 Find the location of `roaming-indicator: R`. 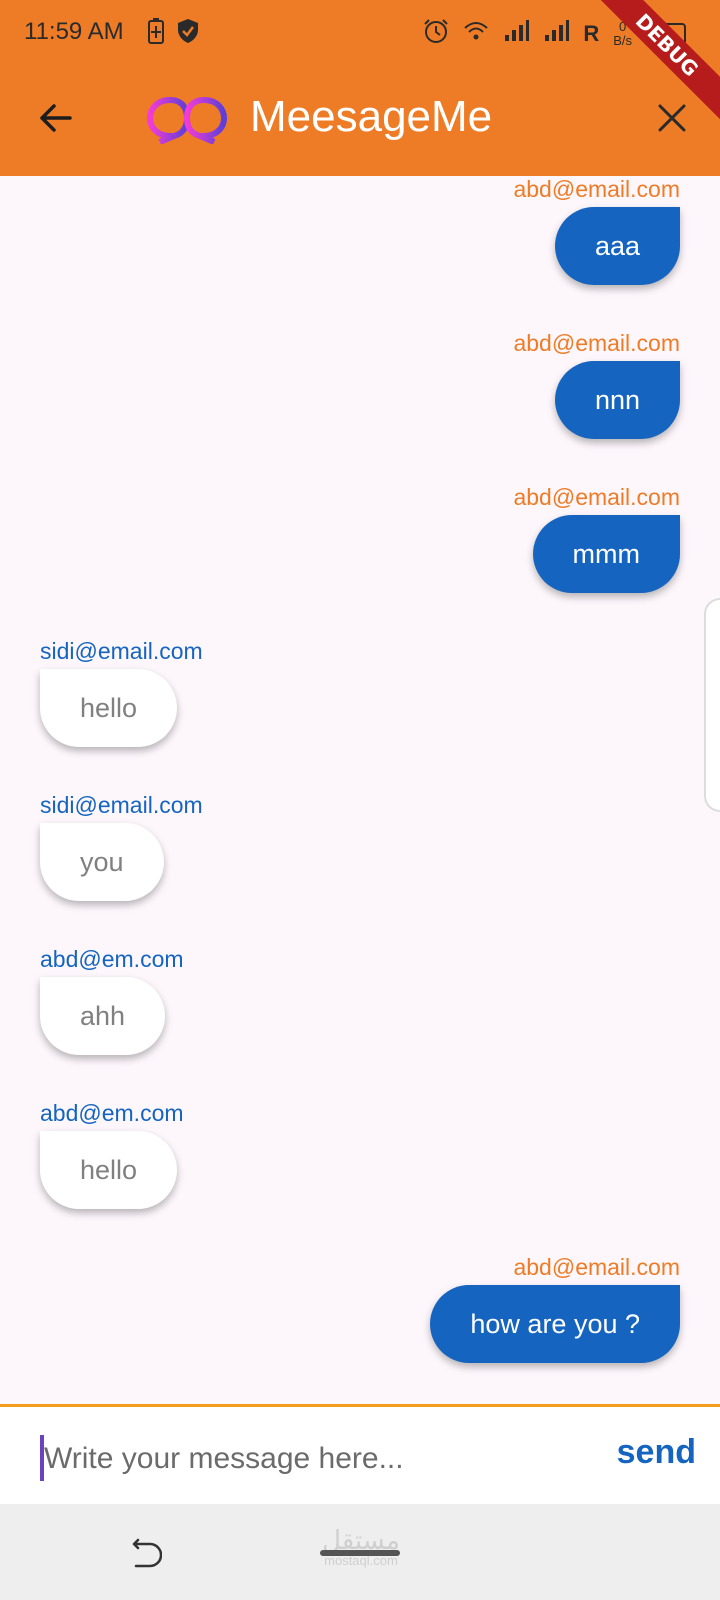

roaming-indicator: R is located at coordinates (591, 33).